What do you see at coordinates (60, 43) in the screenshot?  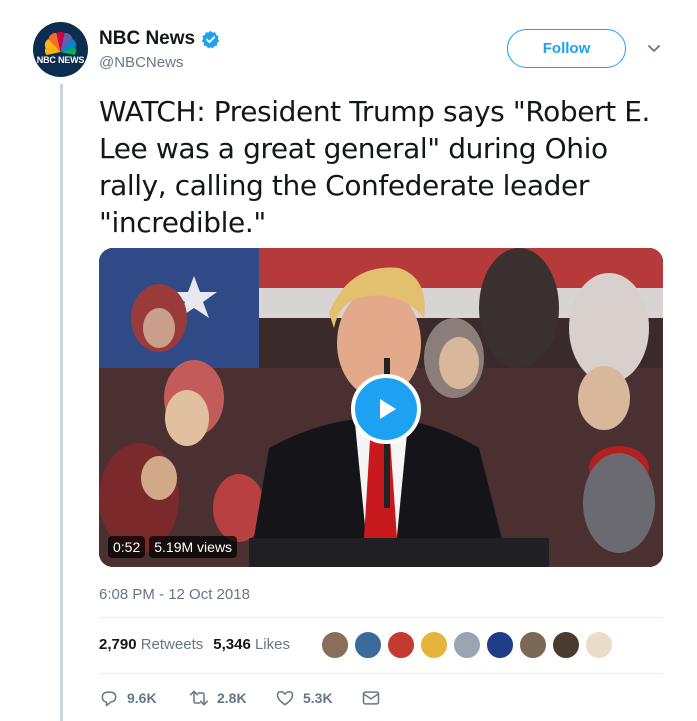 I see `nbc-peacock-icon` at bounding box center [60, 43].